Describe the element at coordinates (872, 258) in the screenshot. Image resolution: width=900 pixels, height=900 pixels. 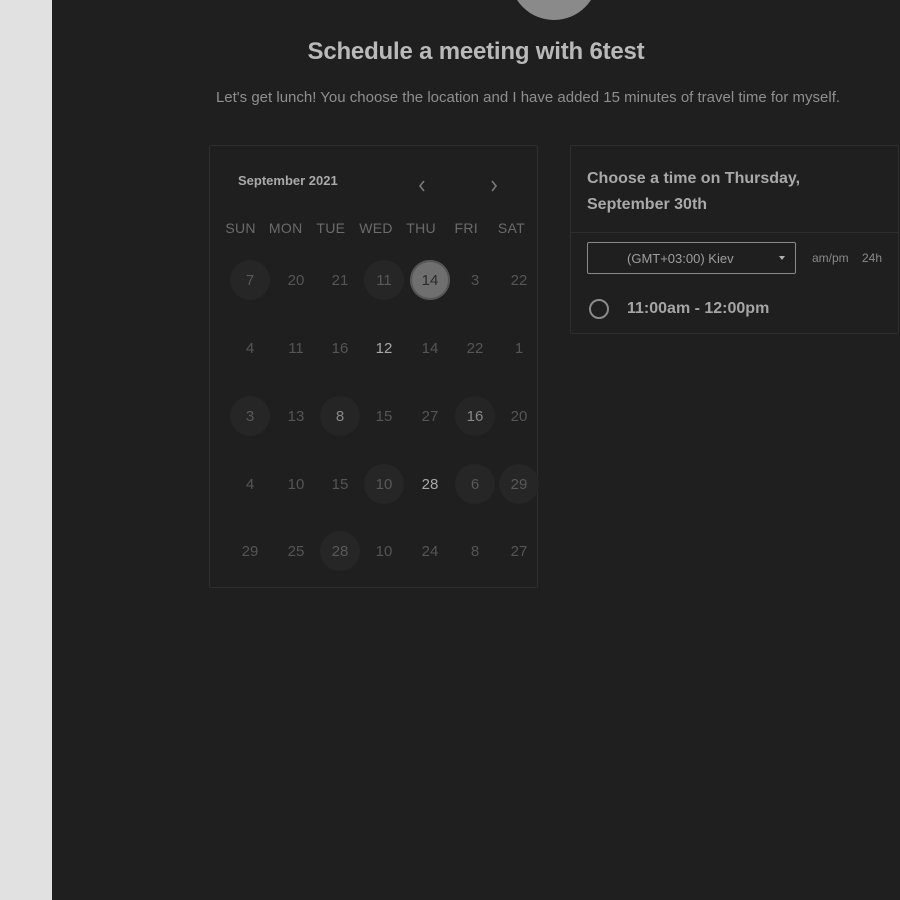
I see `time-format-24h: 24h` at that location.